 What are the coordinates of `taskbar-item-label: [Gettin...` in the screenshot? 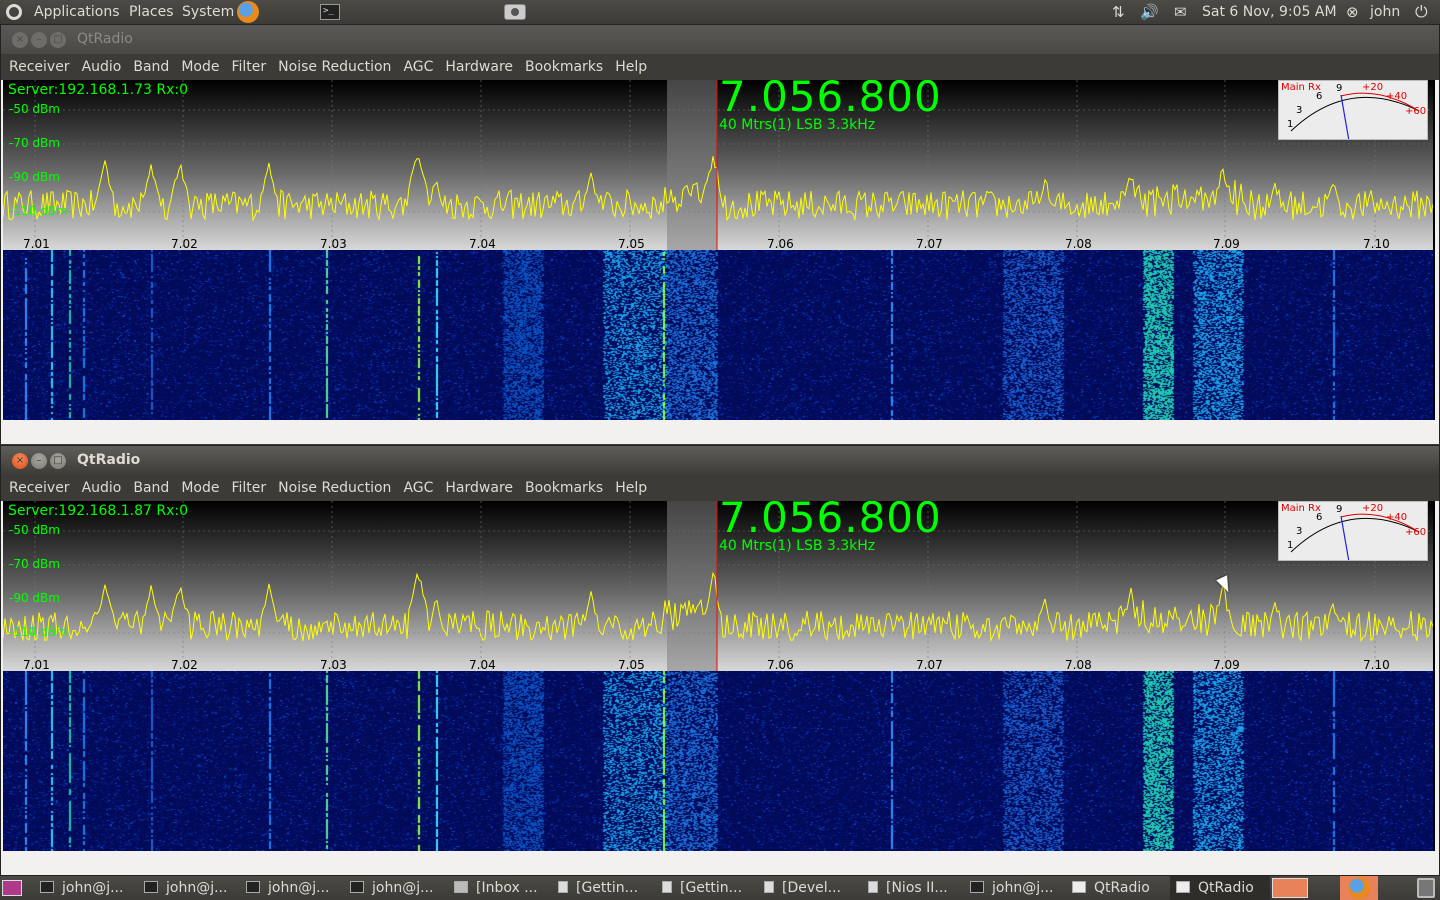 It's located at (711, 888).